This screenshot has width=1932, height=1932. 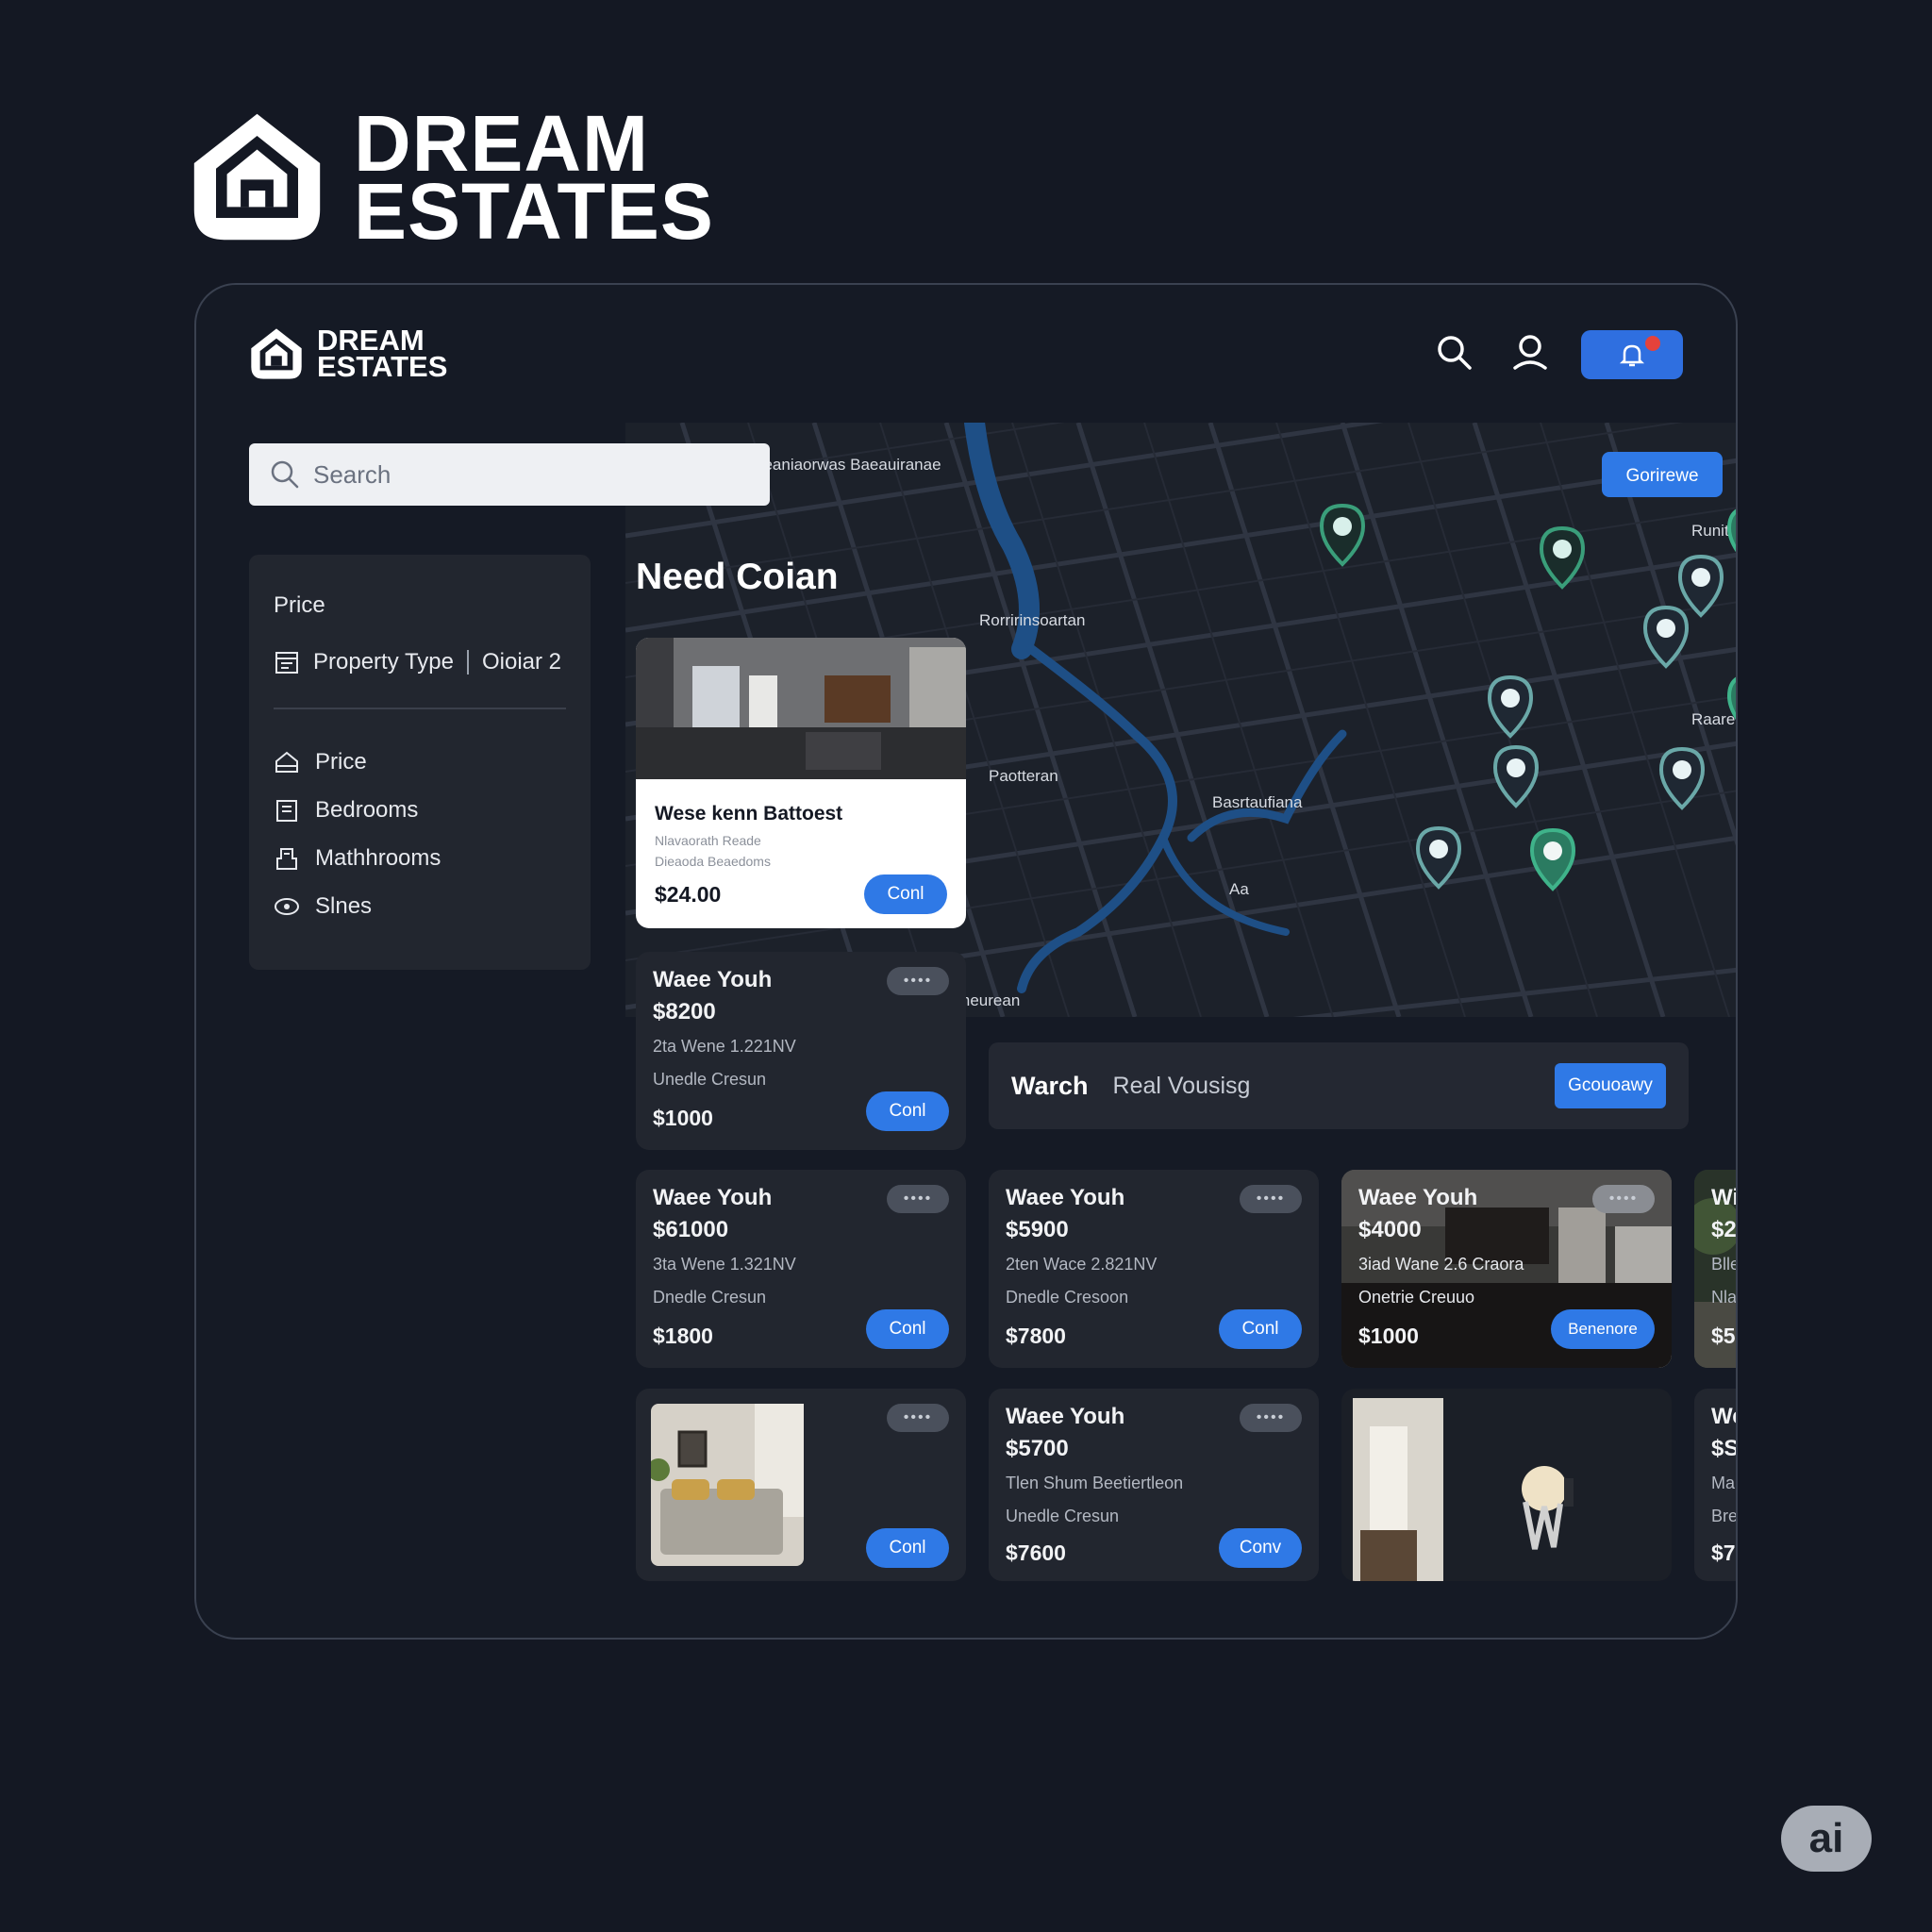 I want to click on search-input: Search, so click(x=352, y=475).